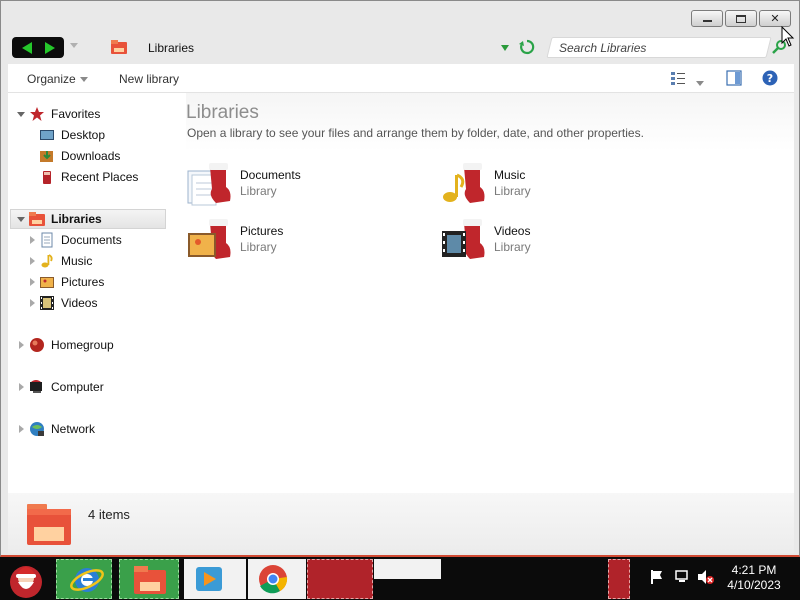 The width and height of the screenshot is (800, 600). What do you see at coordinates (49, 47) in the screenshot?
I see `forward-arrow-icon` at bounding box center [49, 47].